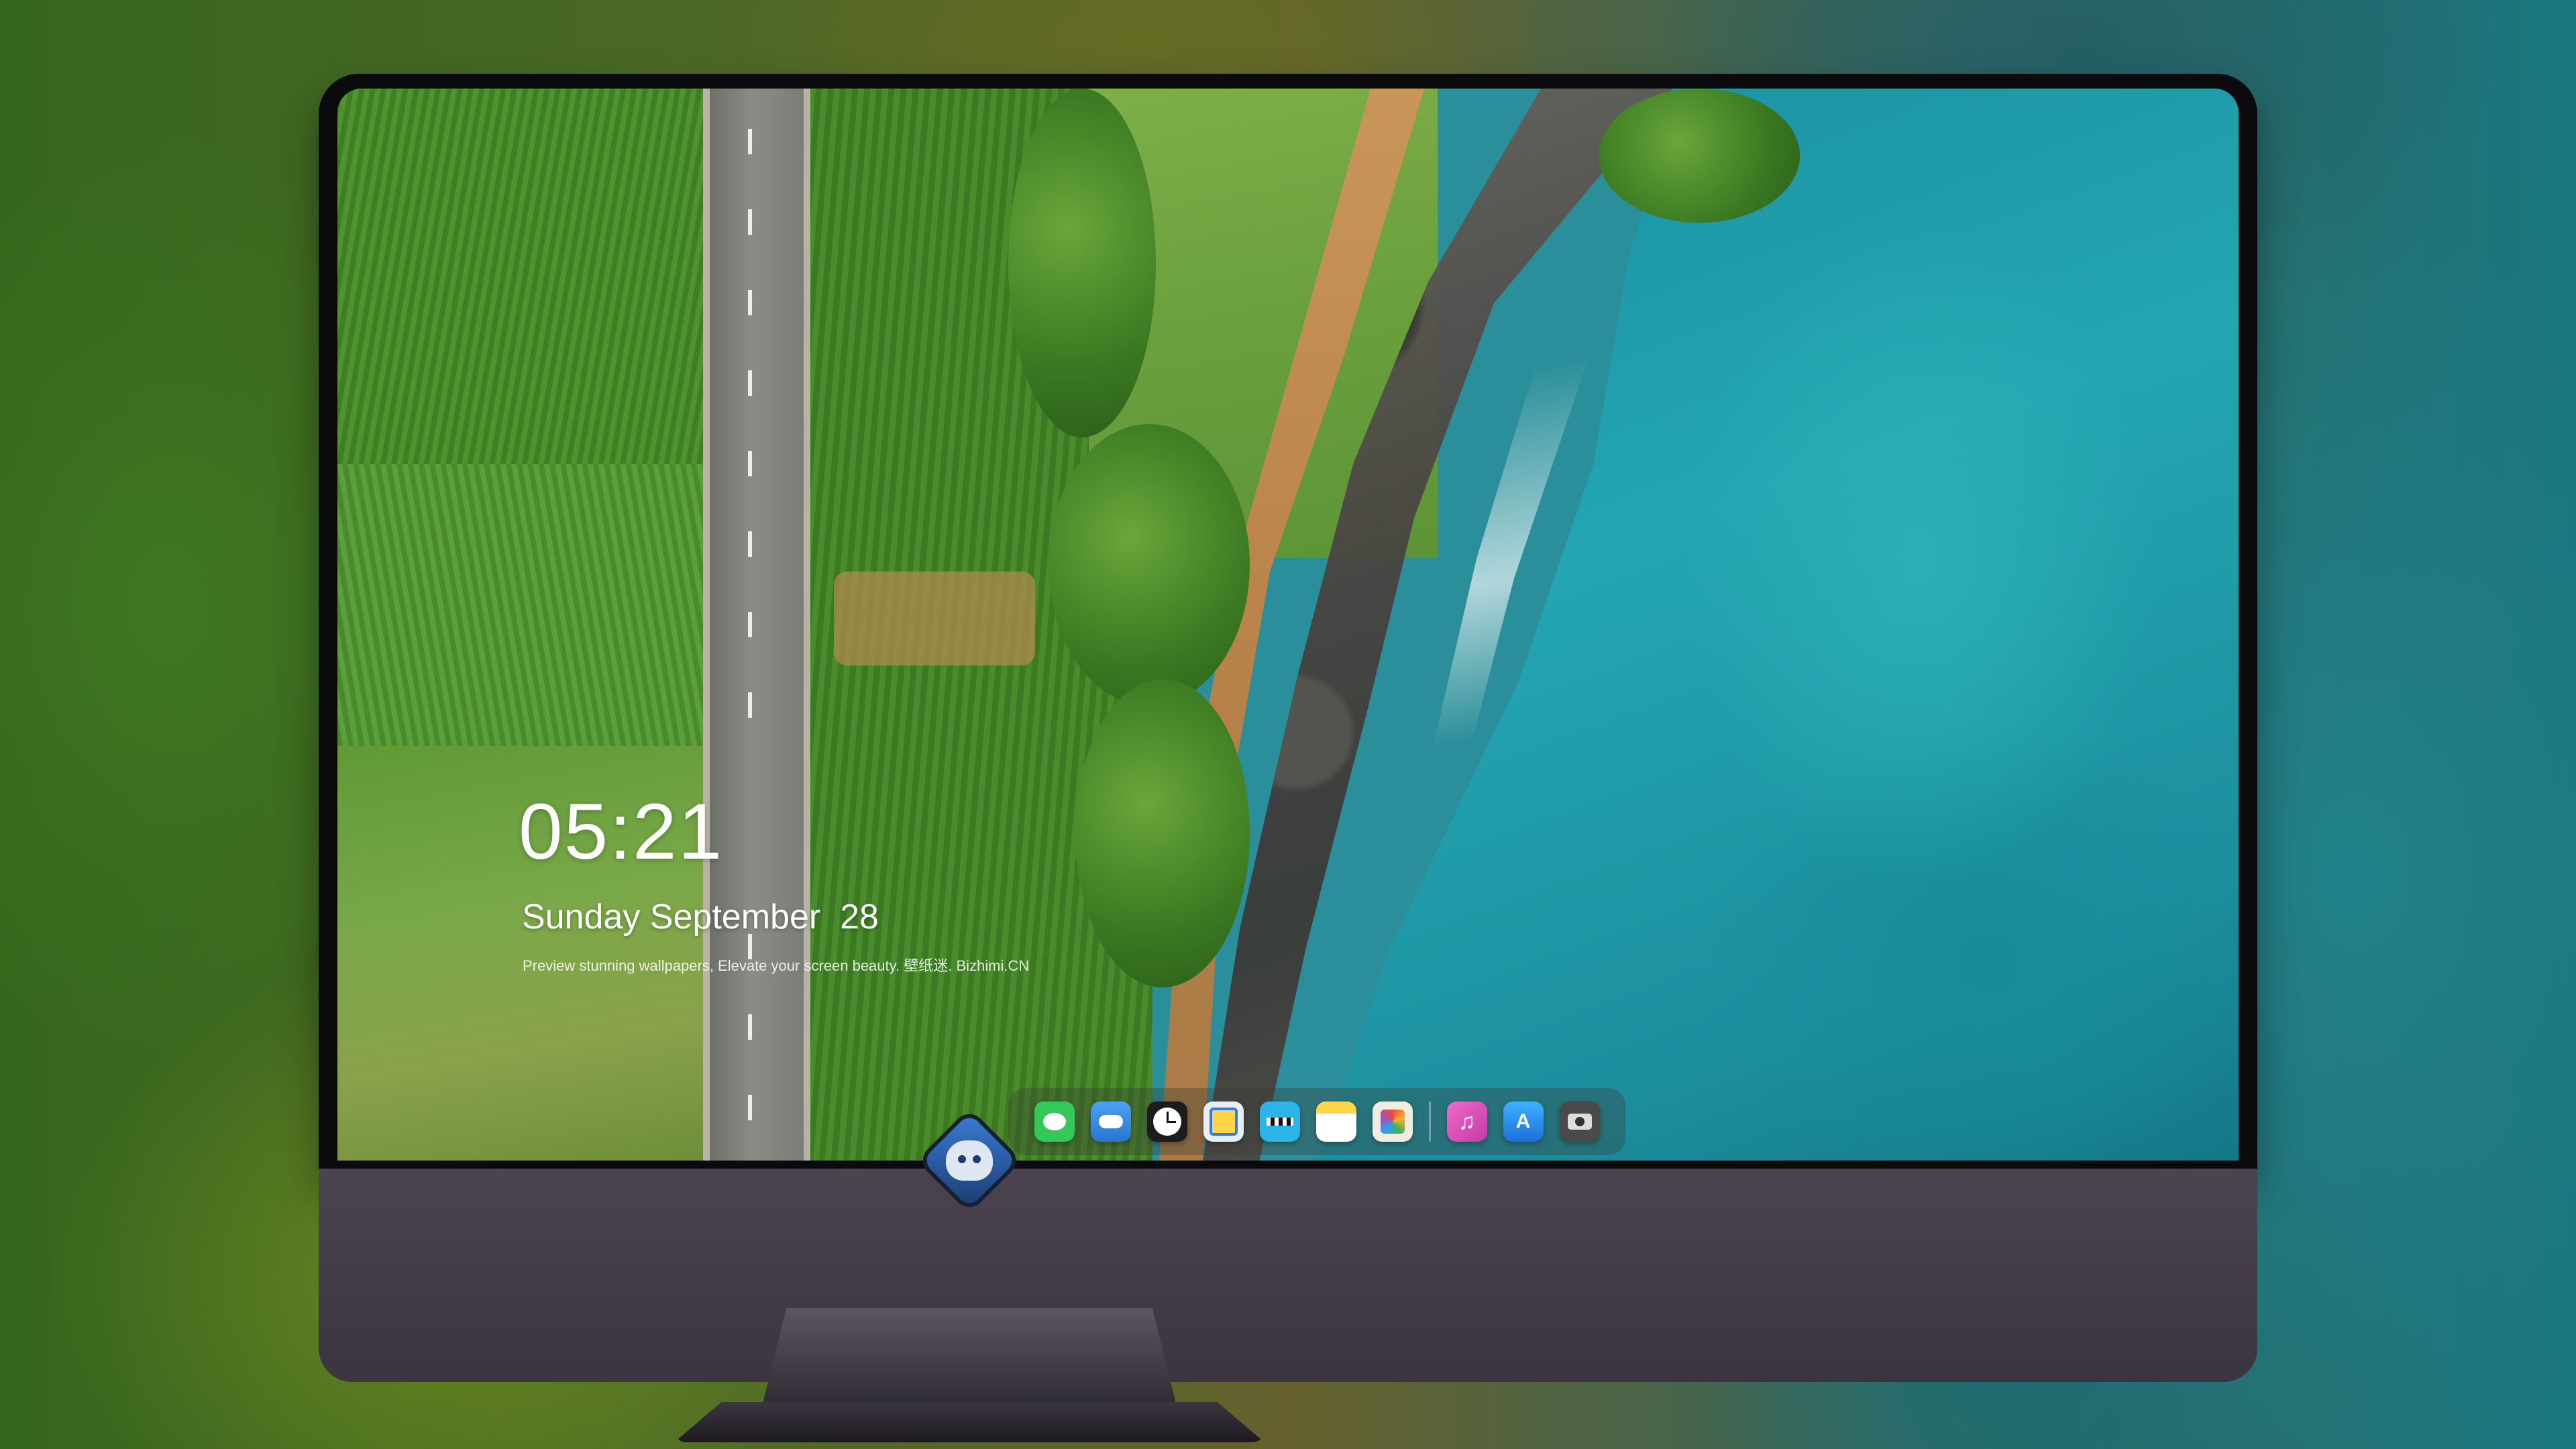  I want to click on road, so click(756, 625).